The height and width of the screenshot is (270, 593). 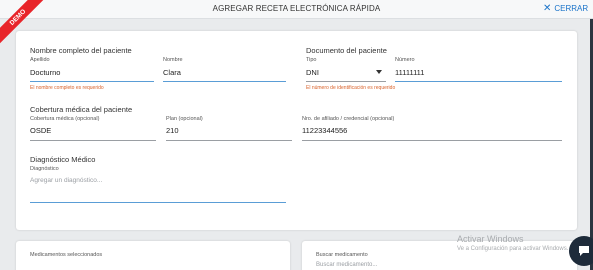 I want to click on coverage-underline, so click(x=93, y=140).